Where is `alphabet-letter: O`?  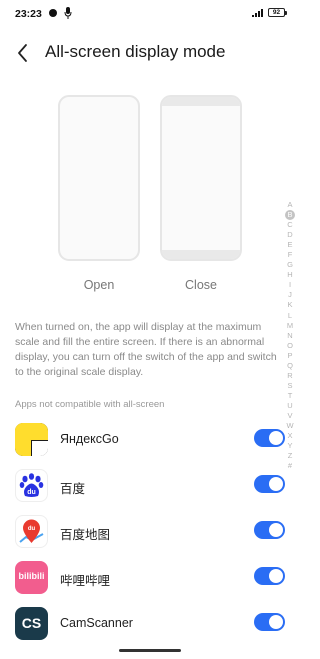 alphabet-letter: O is located at coordinates (290, 346).